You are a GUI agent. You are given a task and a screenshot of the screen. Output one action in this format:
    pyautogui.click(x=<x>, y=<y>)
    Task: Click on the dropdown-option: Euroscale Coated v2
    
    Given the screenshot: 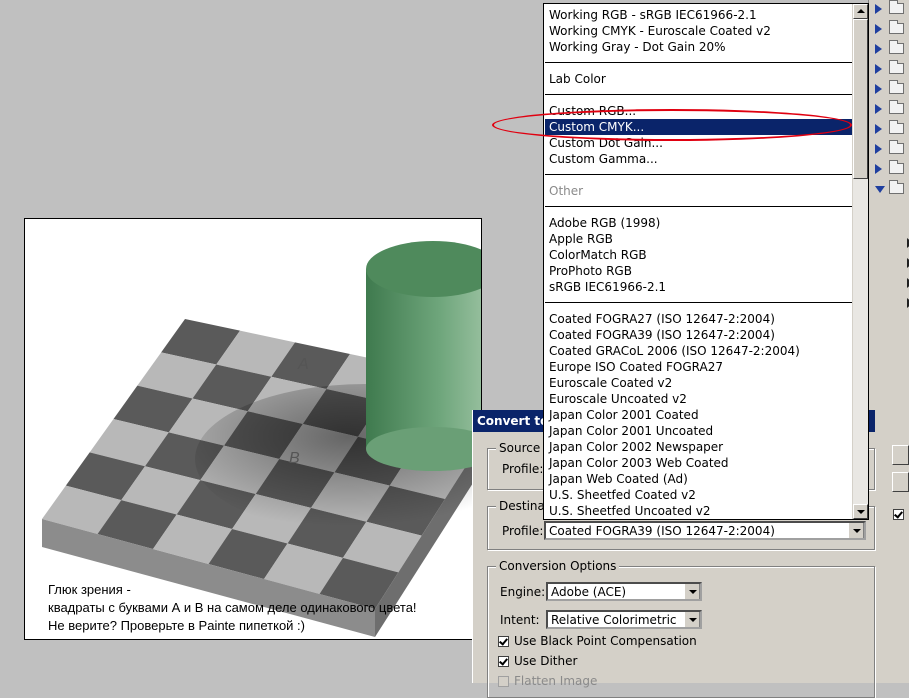 What is the action you would take?
    pyautogui.click(x=610, y=383)
    